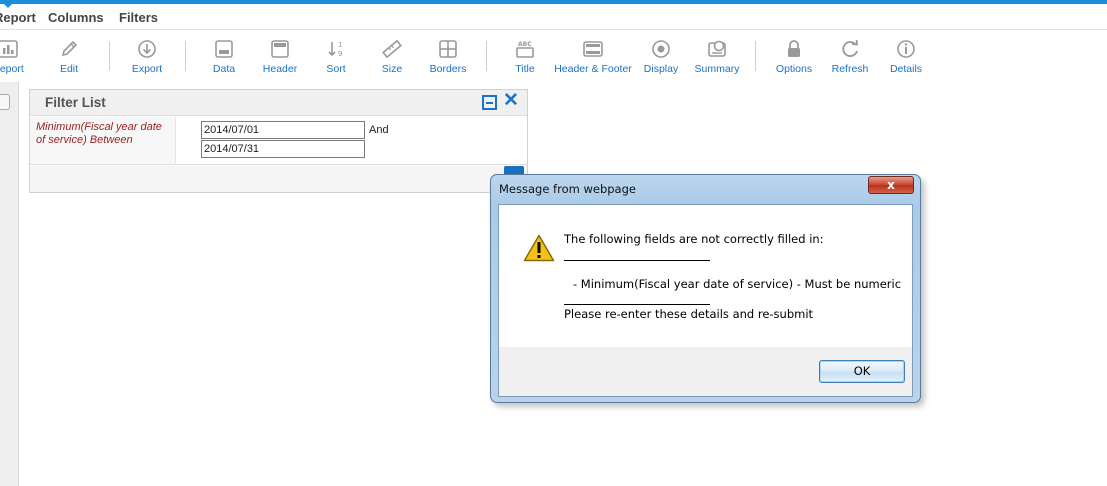 The image size is (1107, 486). Describe the element at coordinates (9, 284) in the screenshot. I see `left-side-strip` at that location.